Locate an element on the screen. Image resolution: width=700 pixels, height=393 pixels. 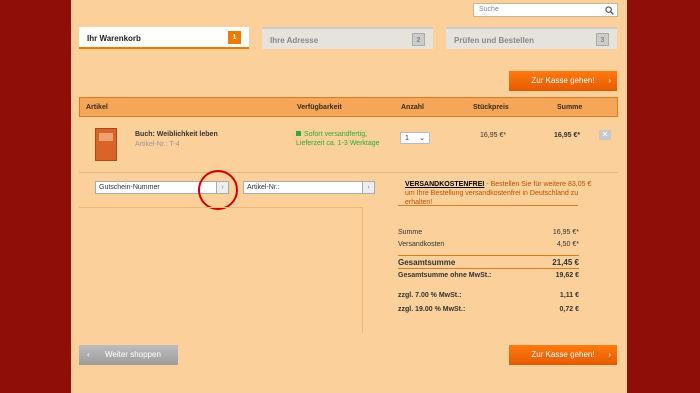
search-icon is located at coordinates (609, 10).